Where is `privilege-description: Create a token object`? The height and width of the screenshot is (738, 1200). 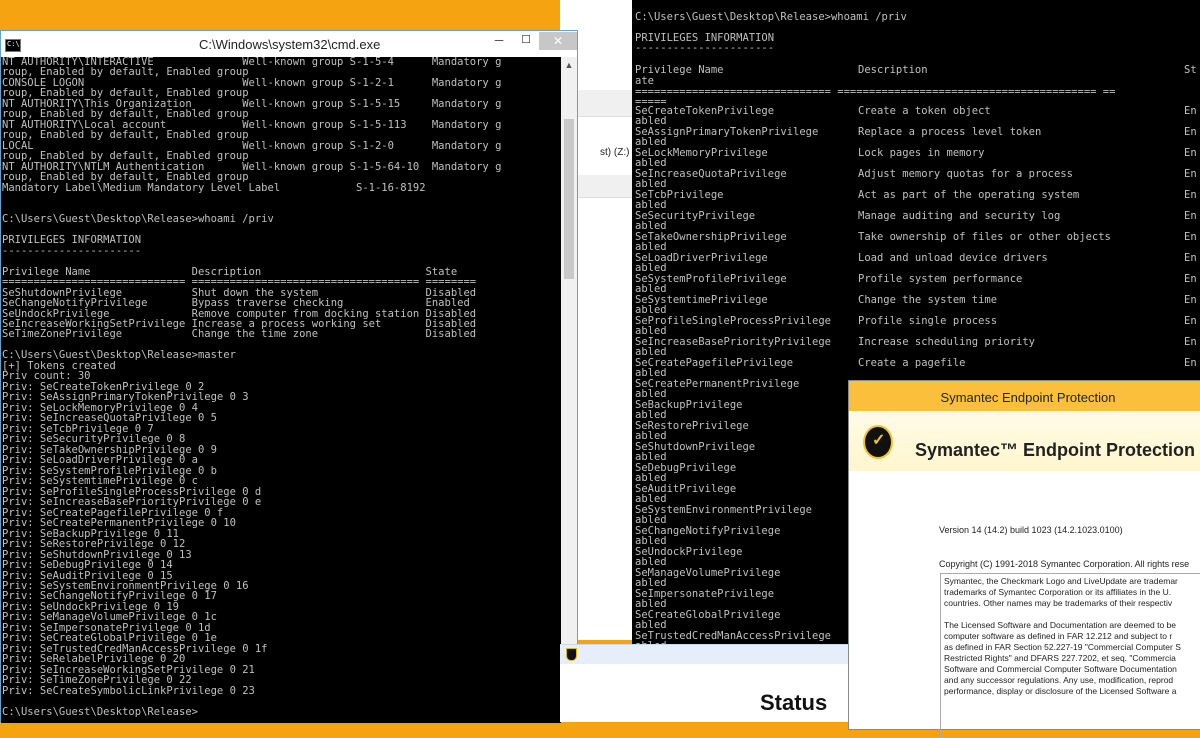 privilege-description: Create a token object is located at coordinates (924, 111).